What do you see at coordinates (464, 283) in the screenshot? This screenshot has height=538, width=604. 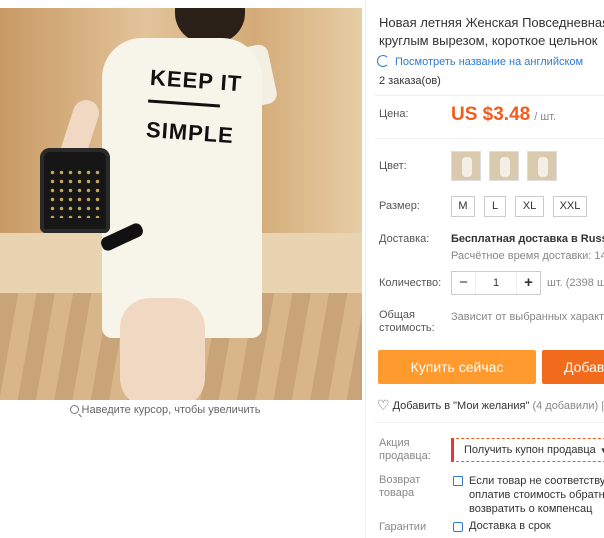 I see `quantity-decrease-button: −` at bounding box center [464, 283].